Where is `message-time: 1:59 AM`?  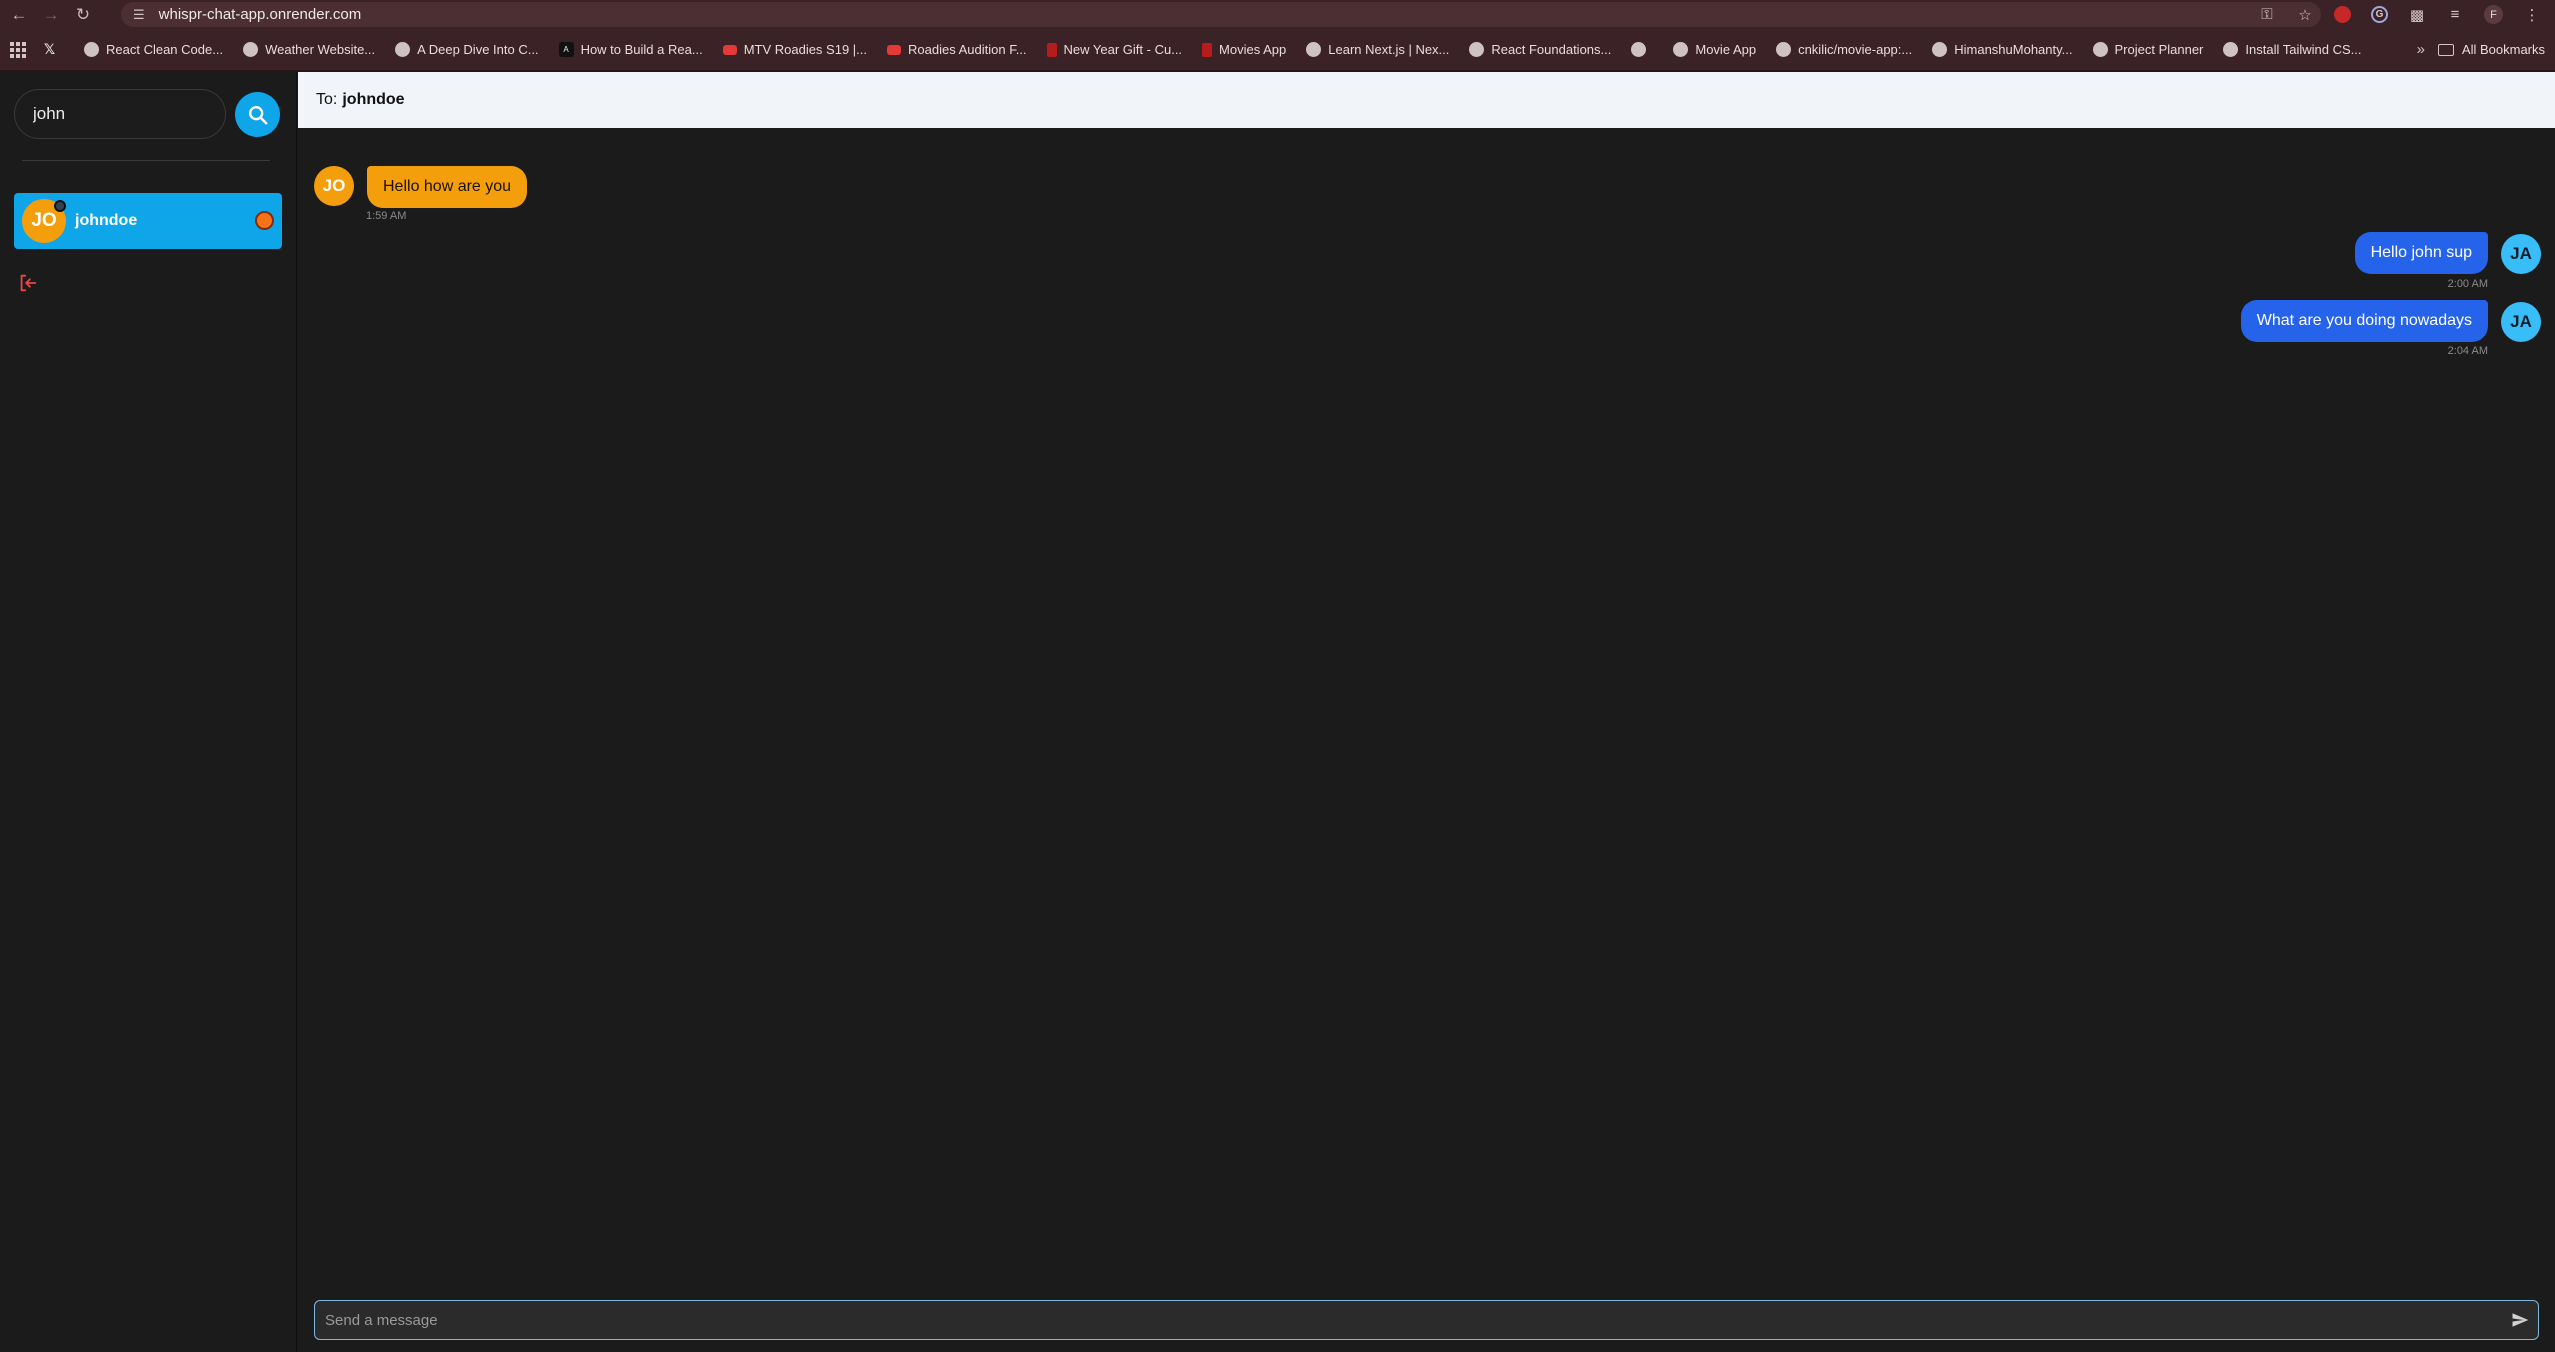 message-time: 1:59 AM is located at coordinates (386, 216).